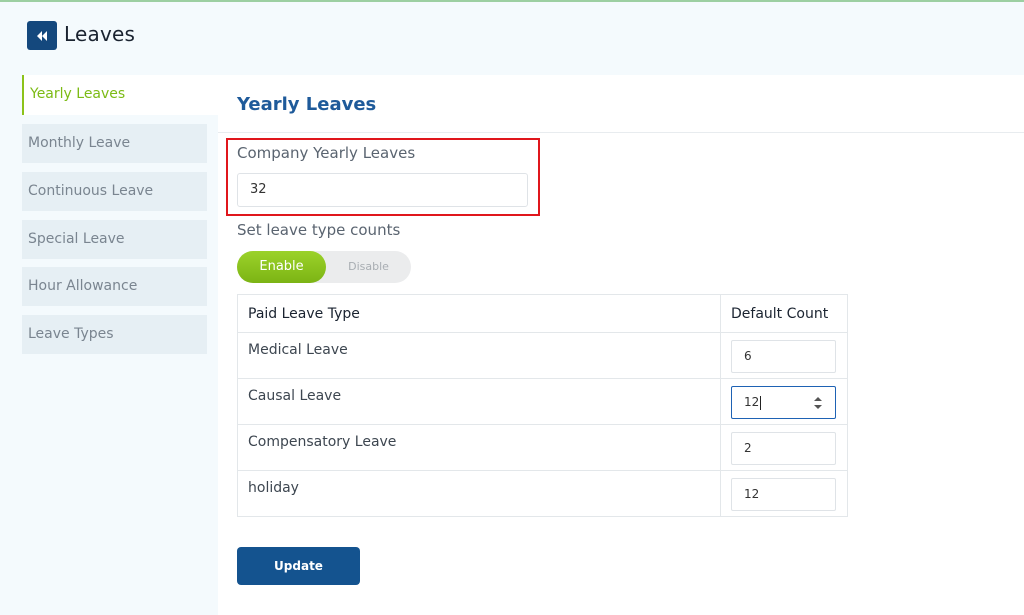  I want to click on table-row: Medical Leave 6, so click(542, 355).